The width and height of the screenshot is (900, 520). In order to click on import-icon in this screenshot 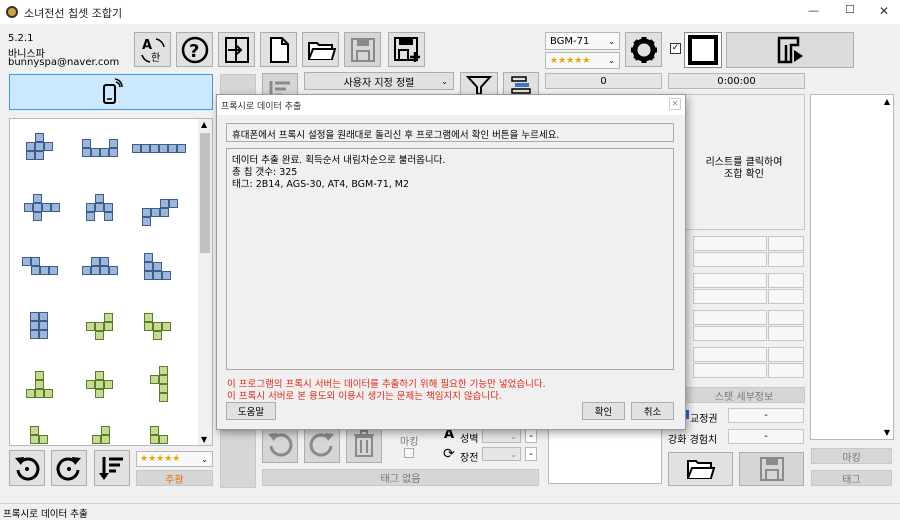, I will do `click(236, 49)`.